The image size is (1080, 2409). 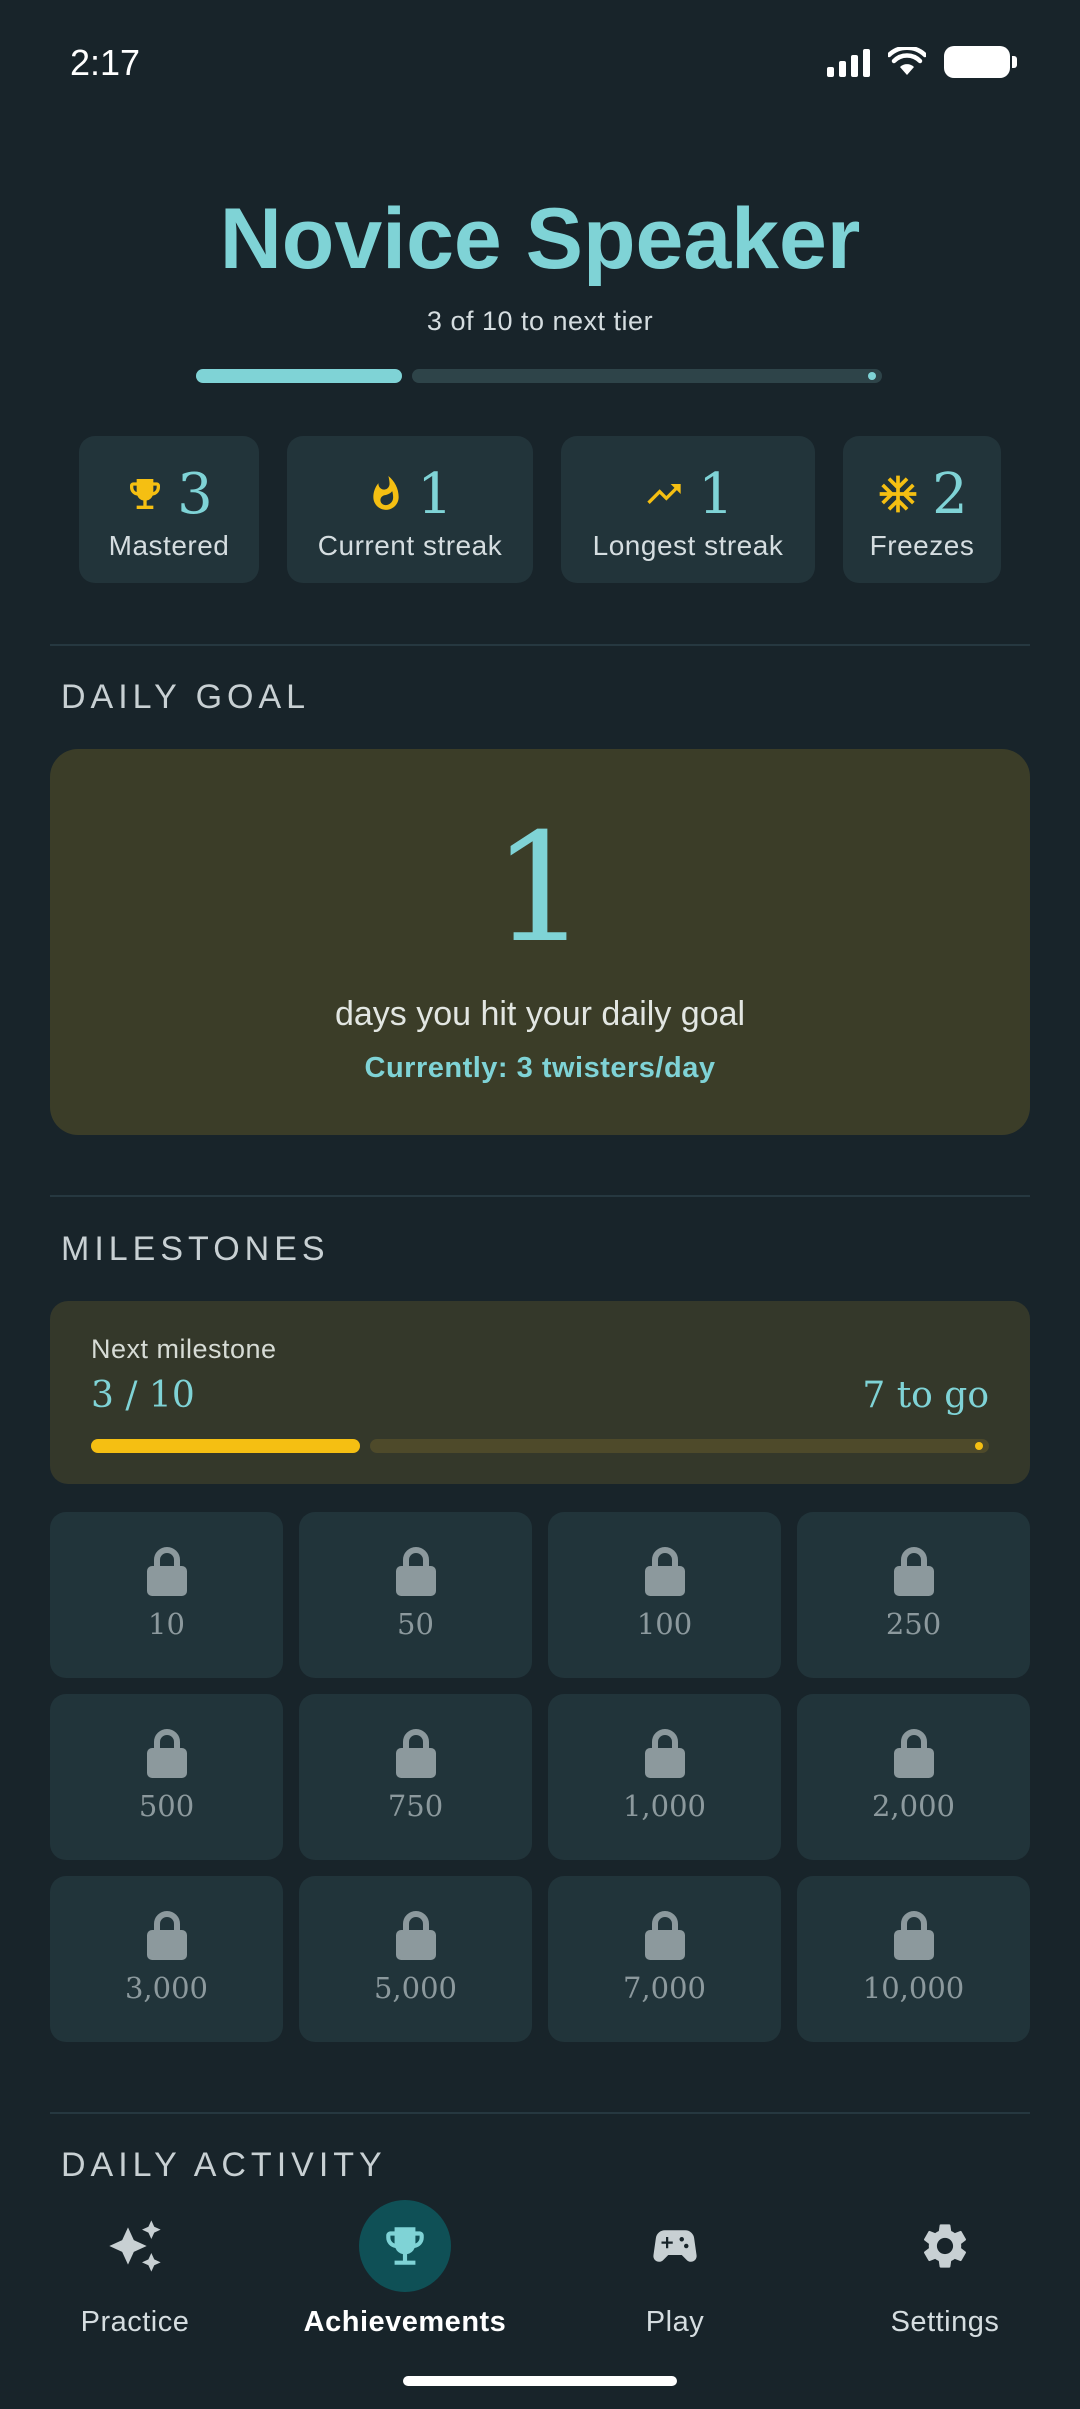 What do you see at coordinates (945, 2269) in the screenshot?
I see `nav-settings: Settings` at bounding box center [945, 2269].